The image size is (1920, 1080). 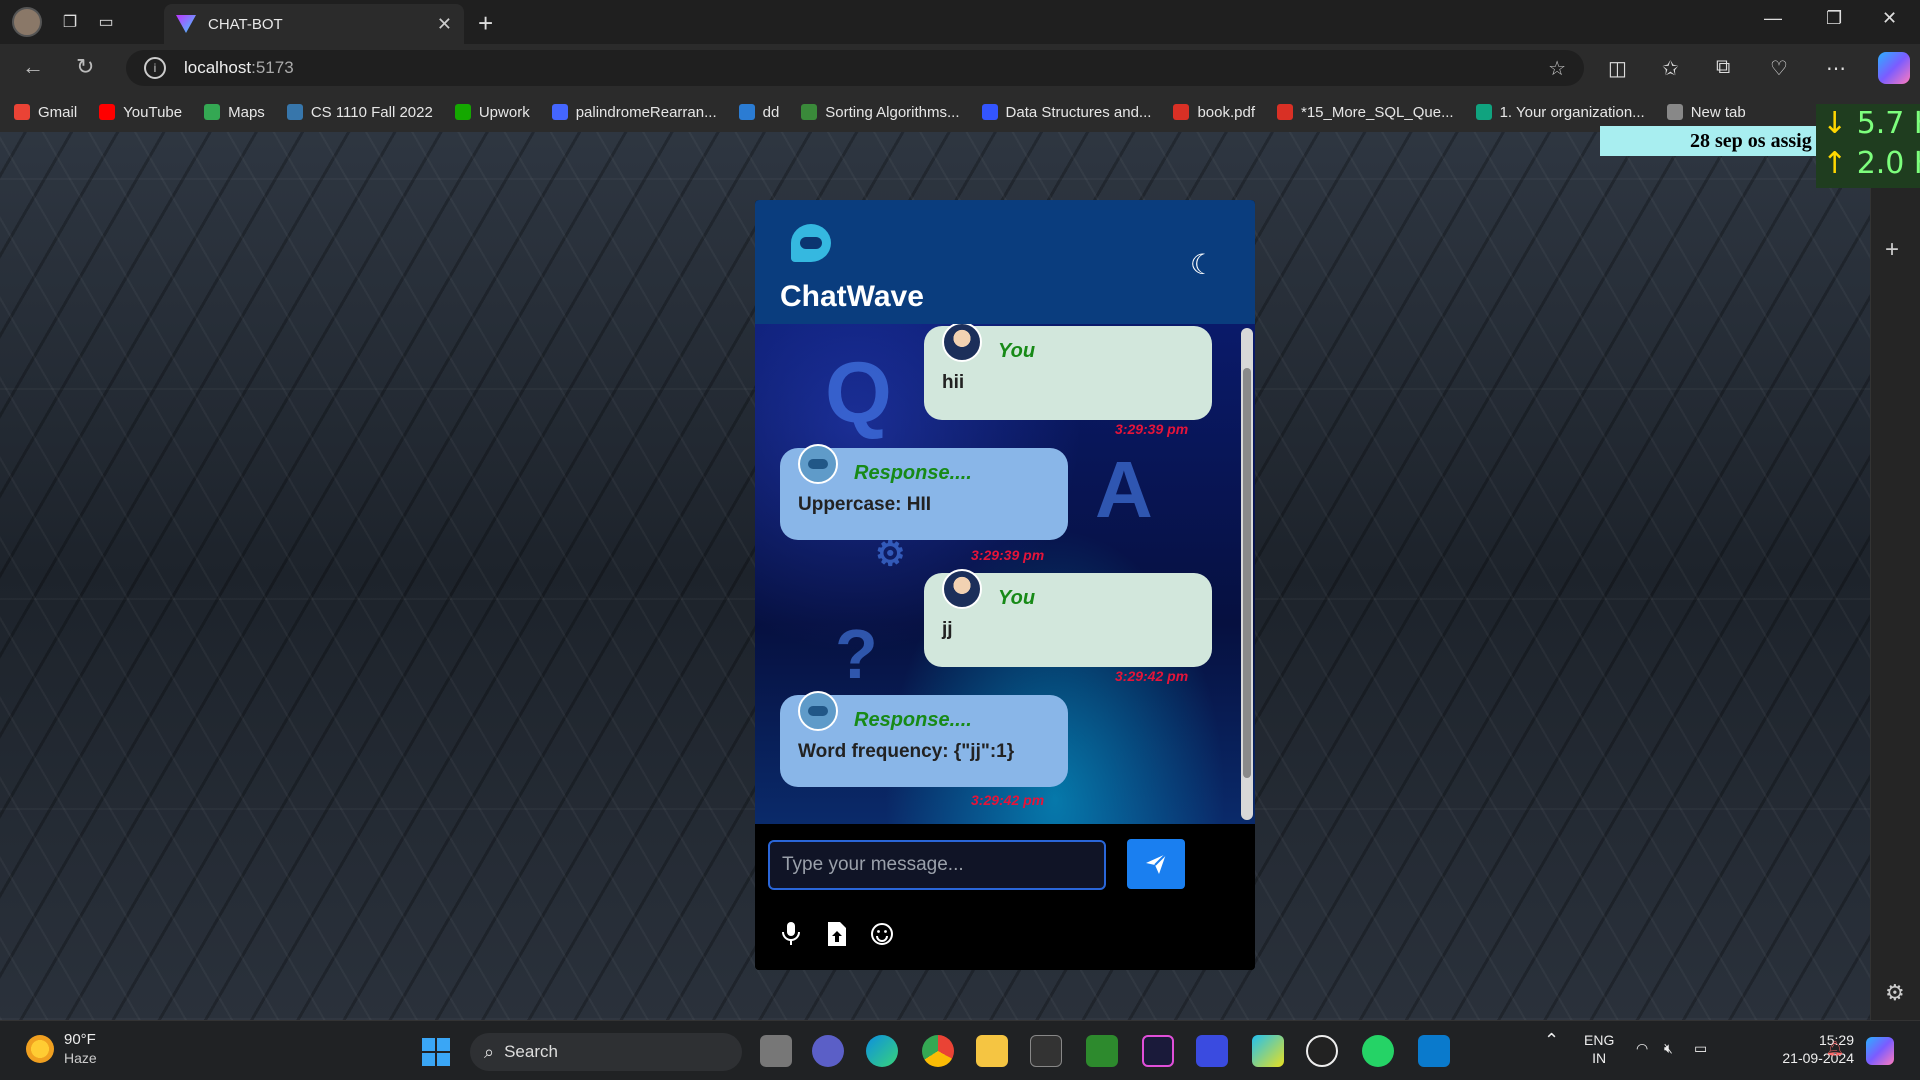 I want to click on media-player-icon, so click(x=1322, y=1051).